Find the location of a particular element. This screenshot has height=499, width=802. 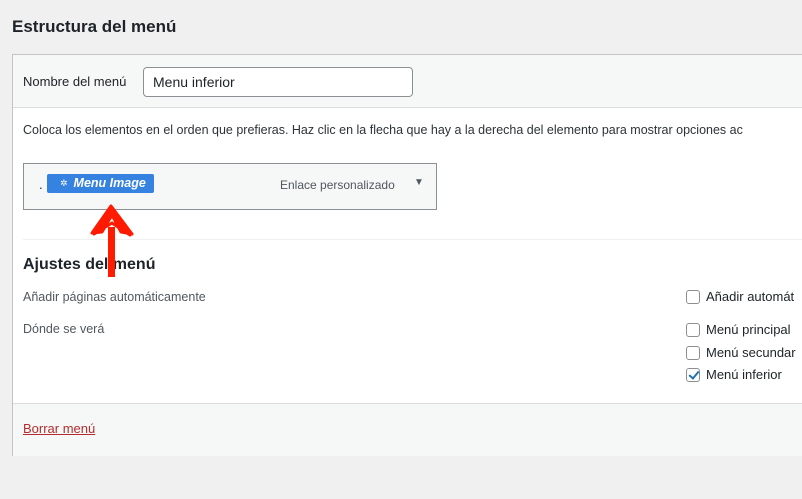

location-option-secondary: Menú secundar is located at coordinates (741, 353).